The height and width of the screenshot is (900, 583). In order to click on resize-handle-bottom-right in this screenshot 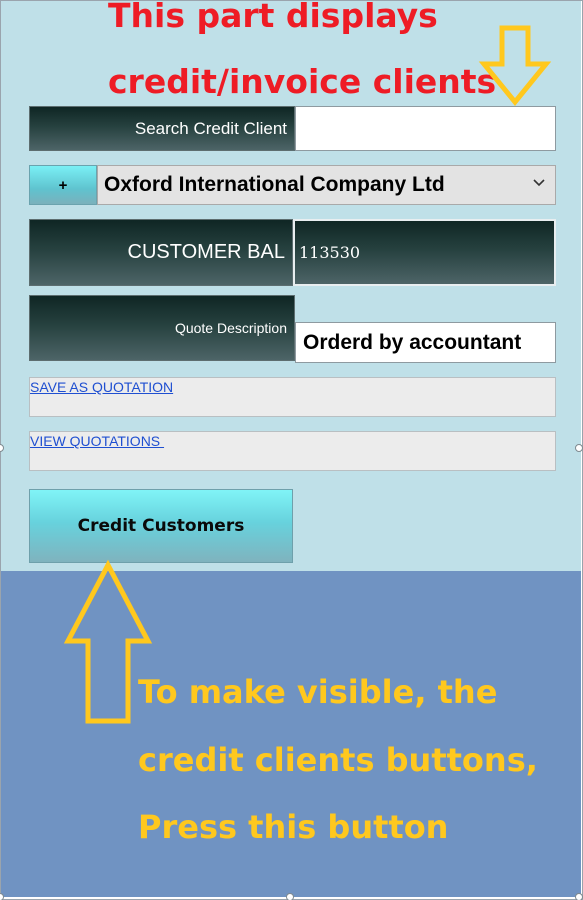, I will do `click(579, 896)`.